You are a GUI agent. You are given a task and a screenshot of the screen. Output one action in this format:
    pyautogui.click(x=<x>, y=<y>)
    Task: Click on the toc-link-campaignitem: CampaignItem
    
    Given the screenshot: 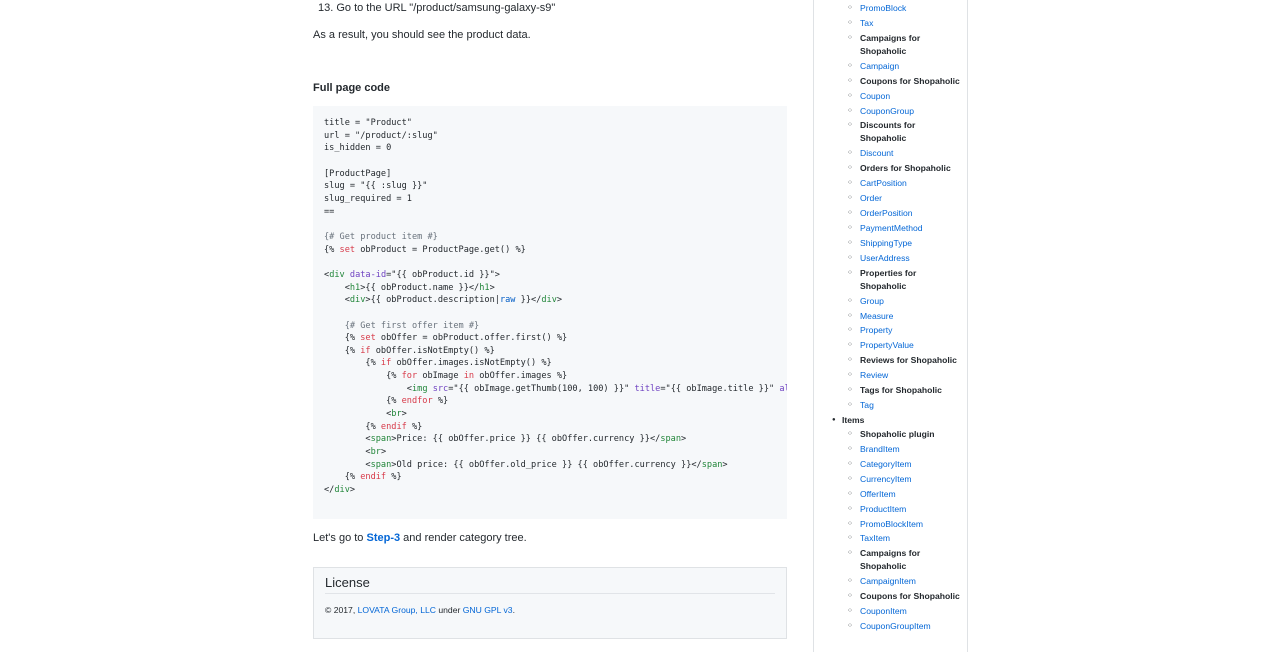 What is the action you would take?
    pyautogui.click(x=889, y=581)
    